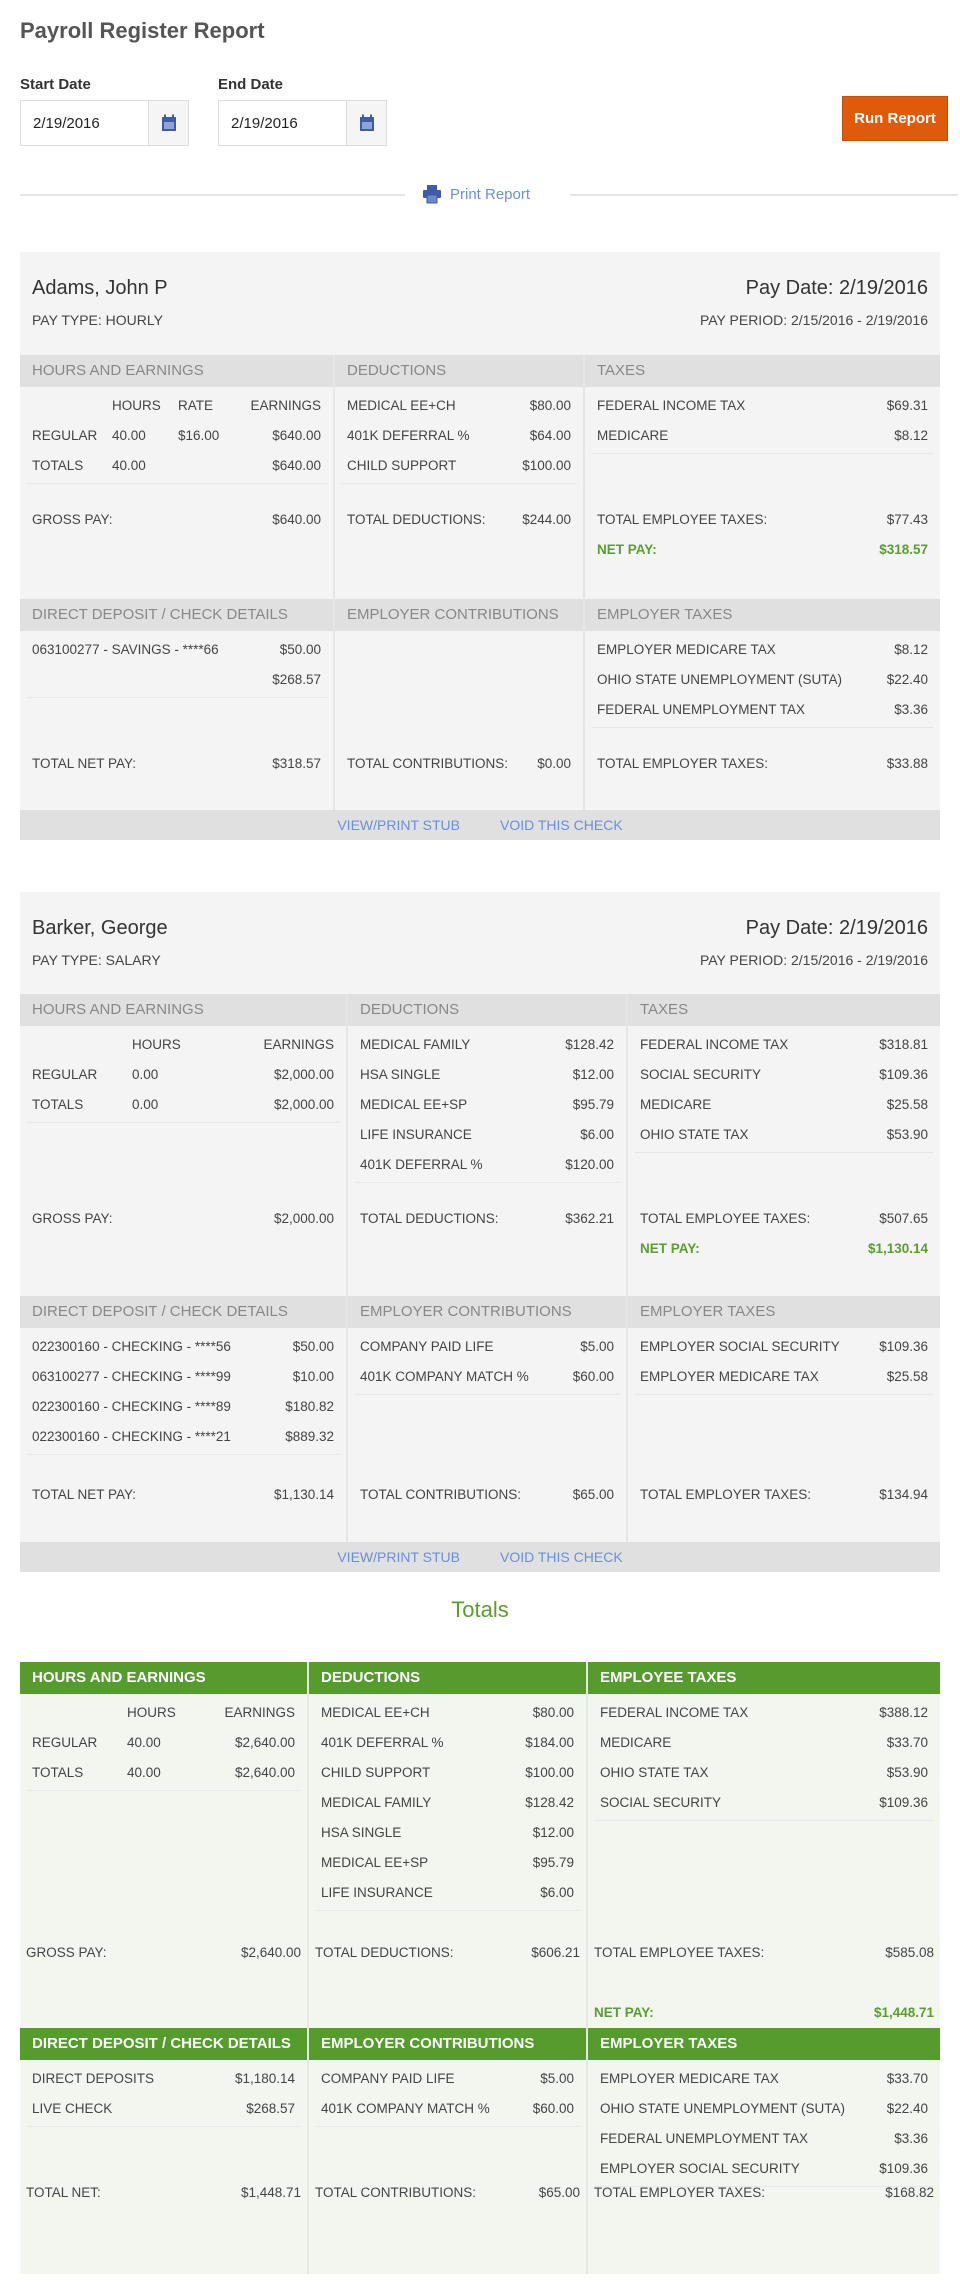  Describe the element at coordinates (654, 1772) in the screenshot. I see `item-label: OHIO STATE TAX` at that location.